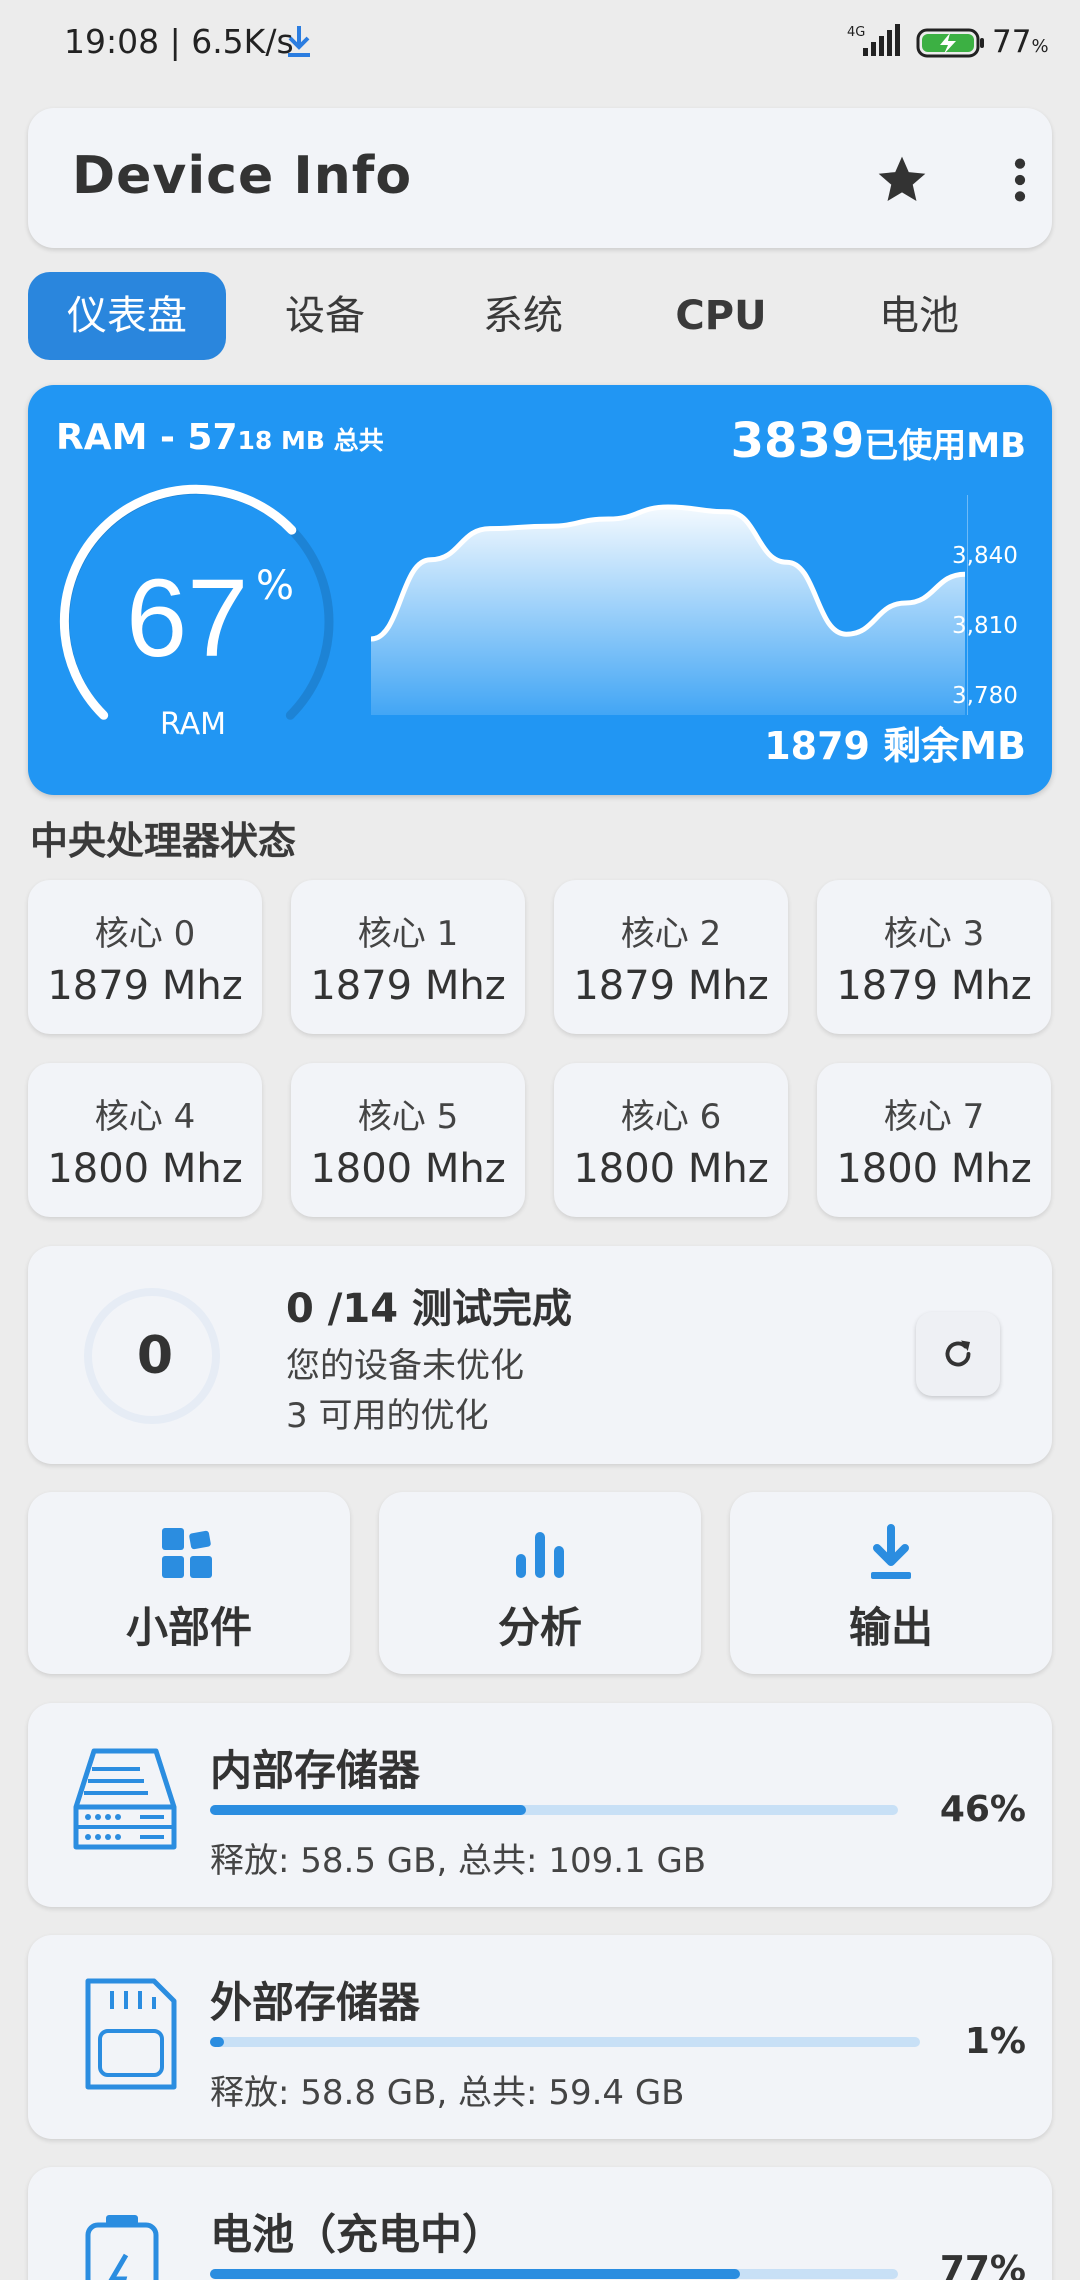 This screenshot has height=2280, width=1080. What do you see at coordinates (299, 41) in the screenshot?
I see `download-status-icon` at bounding box center [299, 41].